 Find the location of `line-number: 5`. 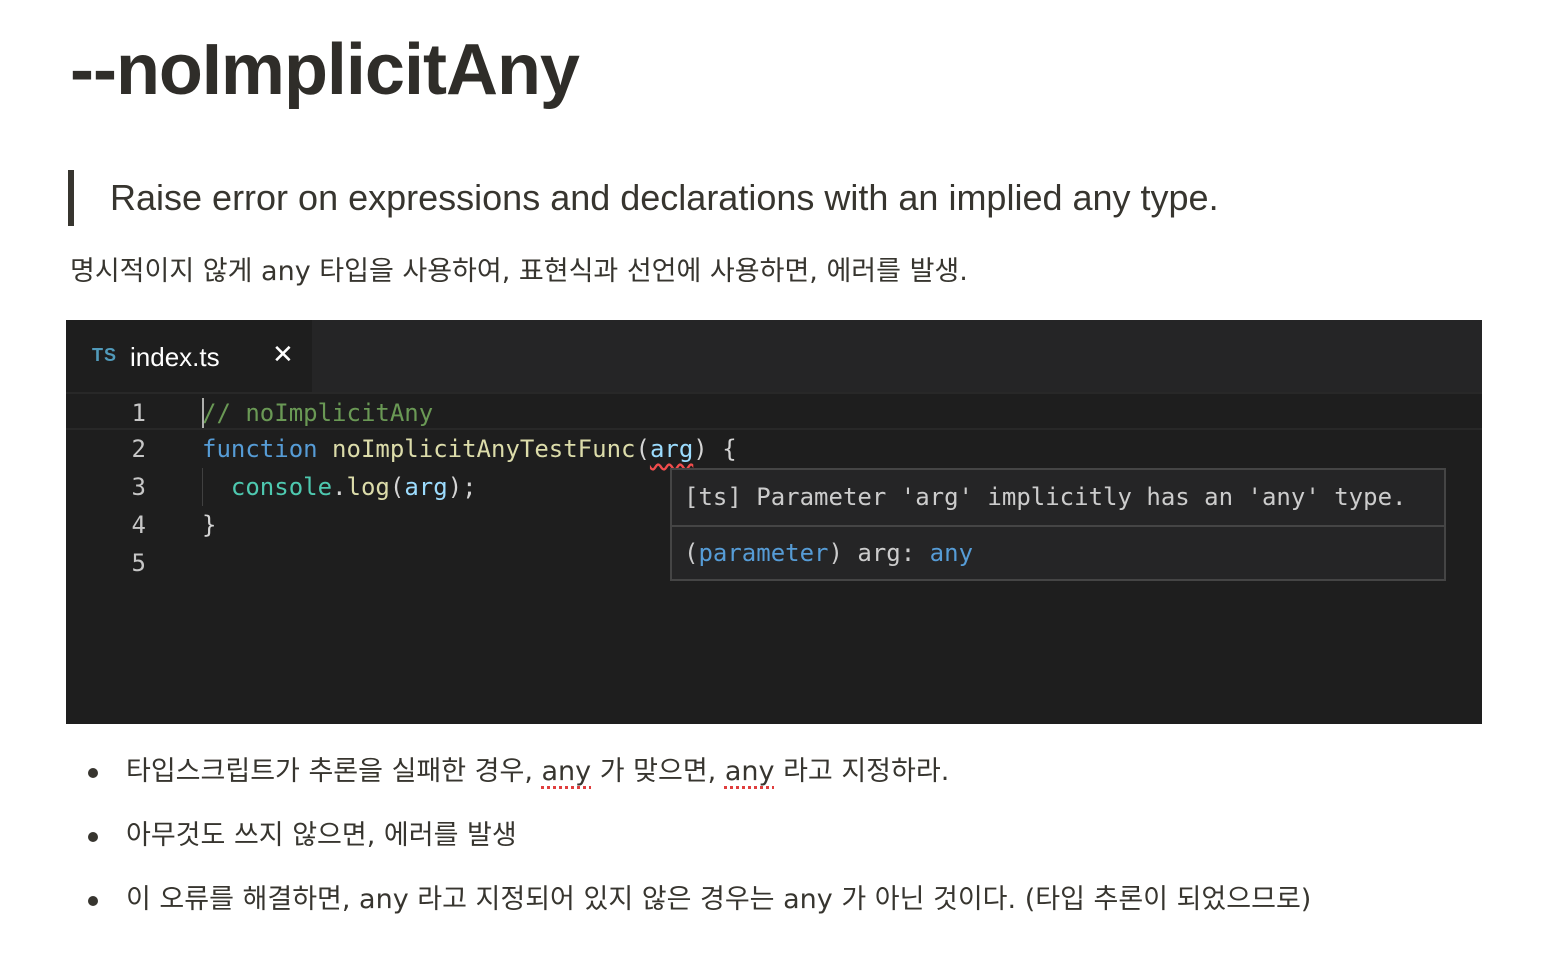

line-number: 5 is located at coordinates (138, 563).